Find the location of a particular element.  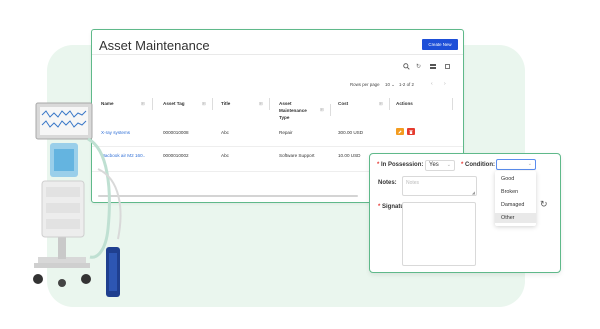

table-row-type: Repair is located at coordinates (286, 132).